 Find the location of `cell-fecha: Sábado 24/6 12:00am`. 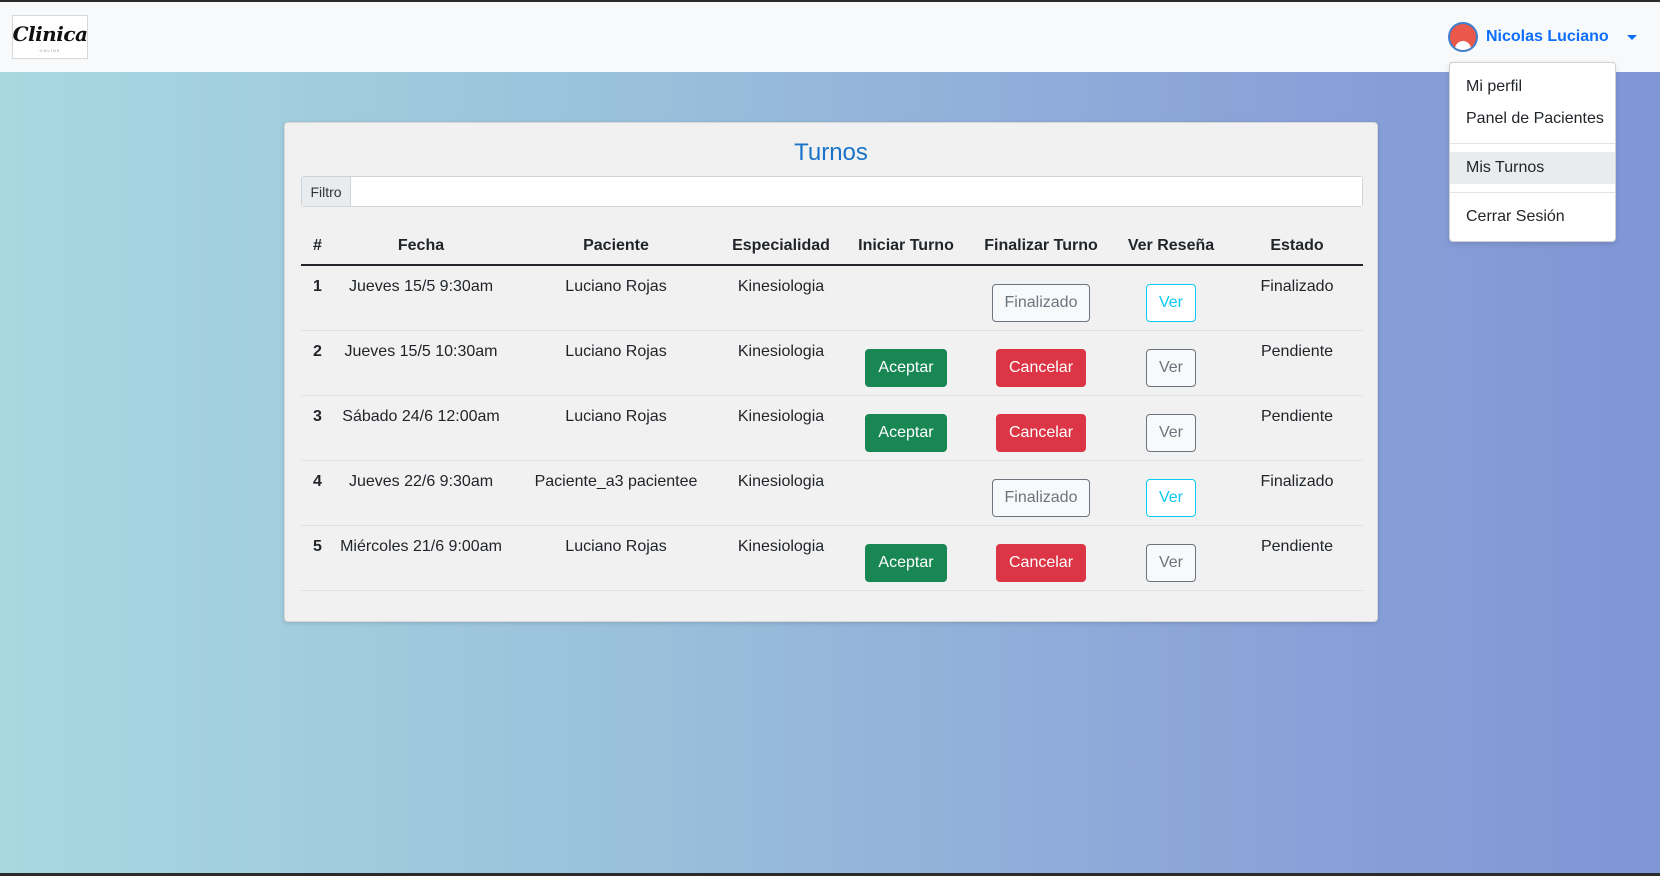

cell-fecha: Sábado 24/6 12:00am is located at coordinates (421, 428).